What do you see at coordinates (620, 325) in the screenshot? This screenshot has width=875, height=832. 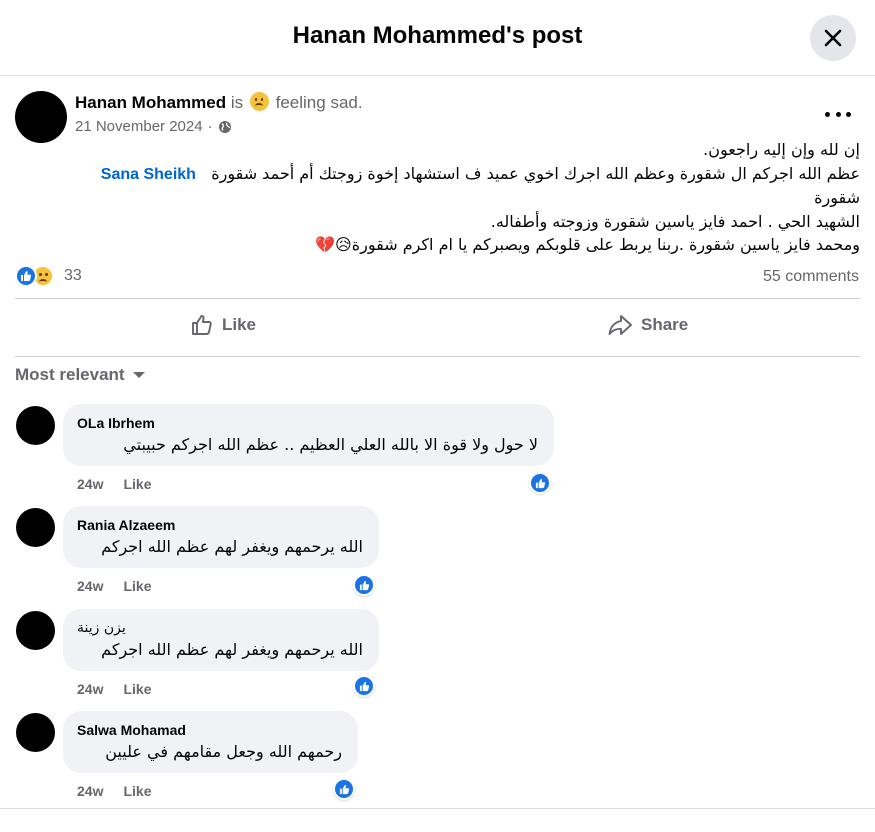 I see `share-icon` at bounding box center [620, 325].